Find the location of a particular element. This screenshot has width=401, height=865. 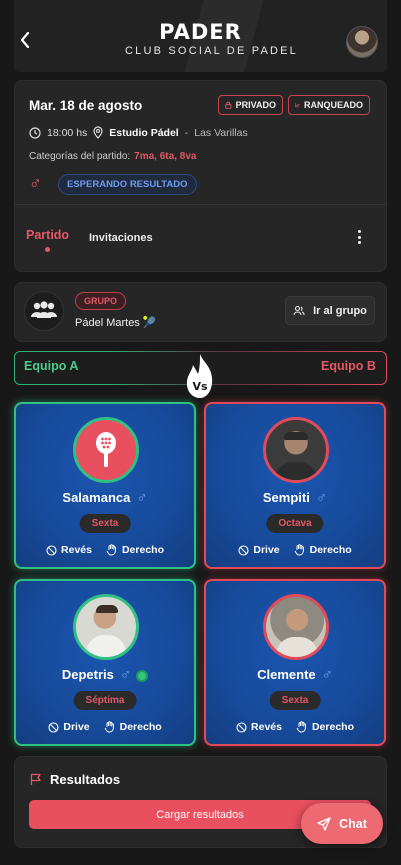

flag-icon is located at coordinates (35, 779).